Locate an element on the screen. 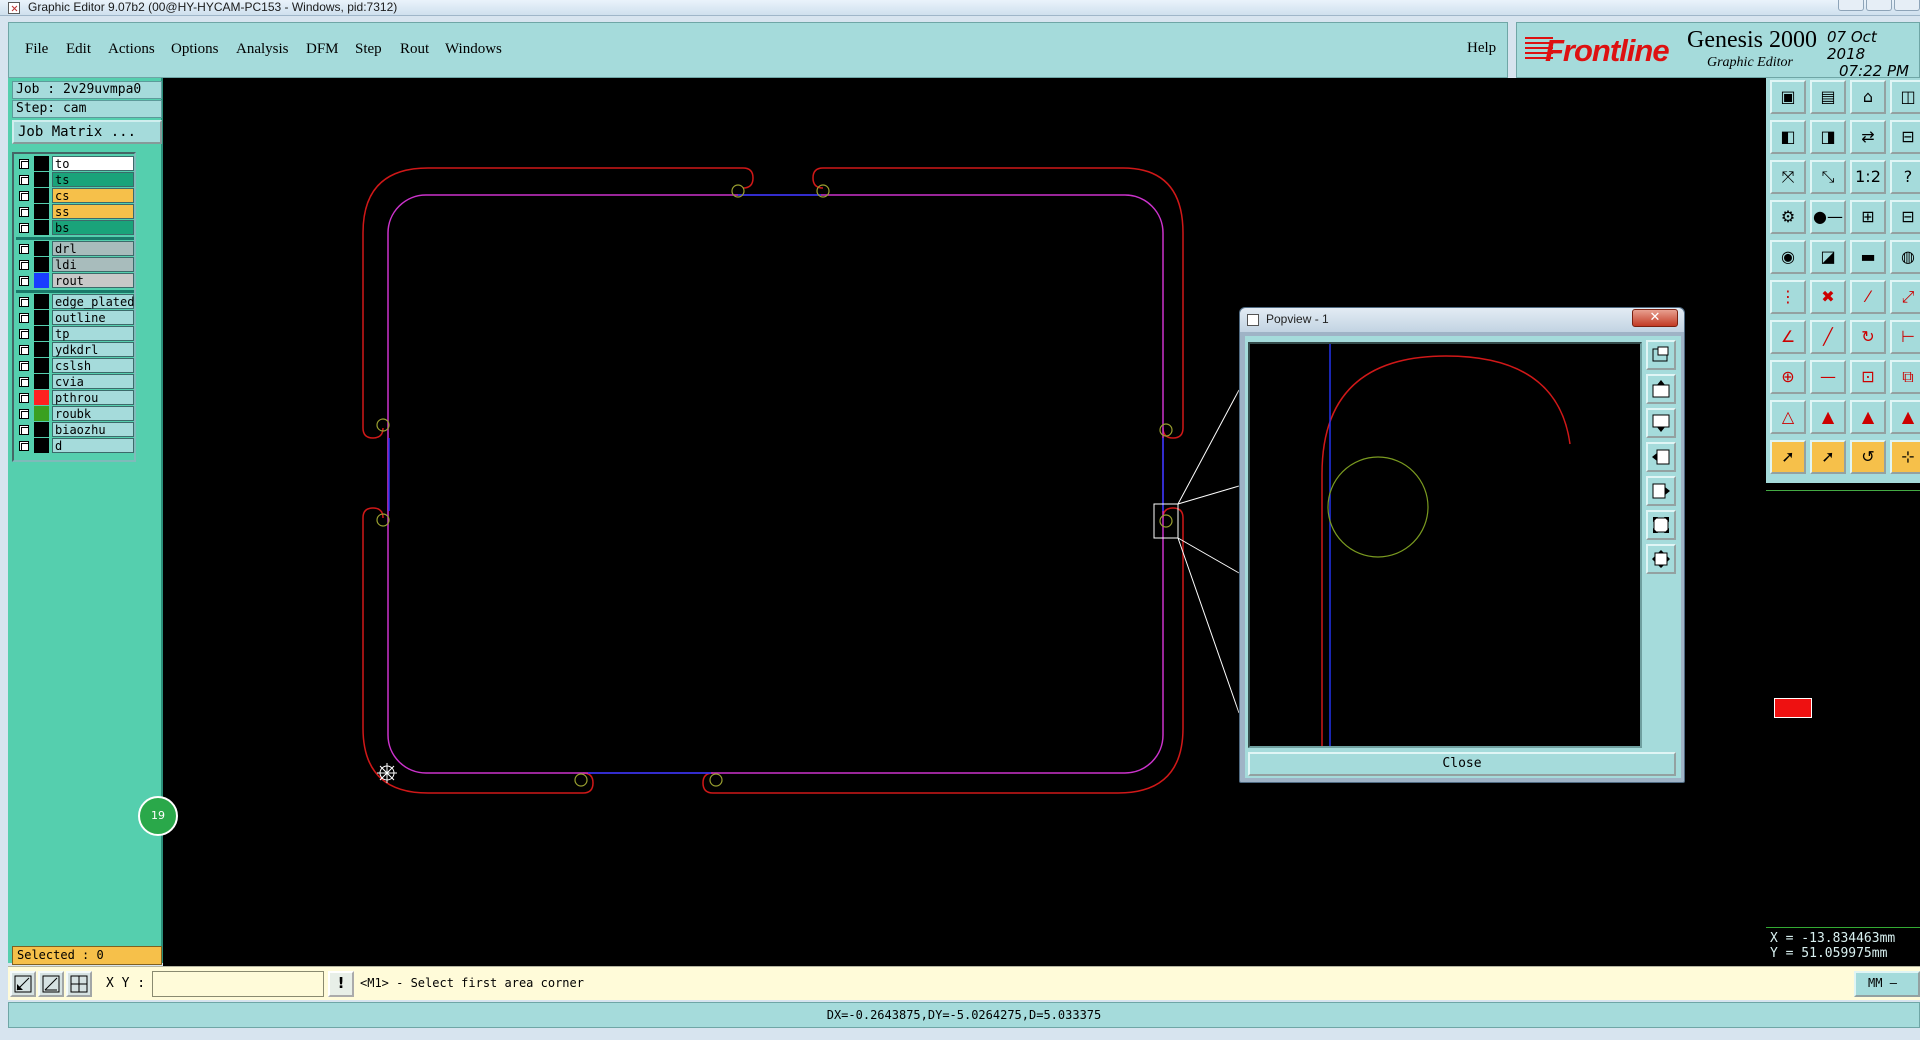 This screenshot has height=1040, width=1920. open-job-icon: ▣ is located at coordinates (1788, 97).